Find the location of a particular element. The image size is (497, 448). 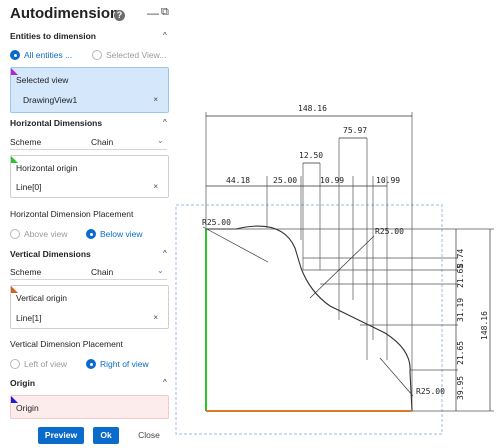

dim-h-d5: 10.99 is located at coordinates (332, 180).